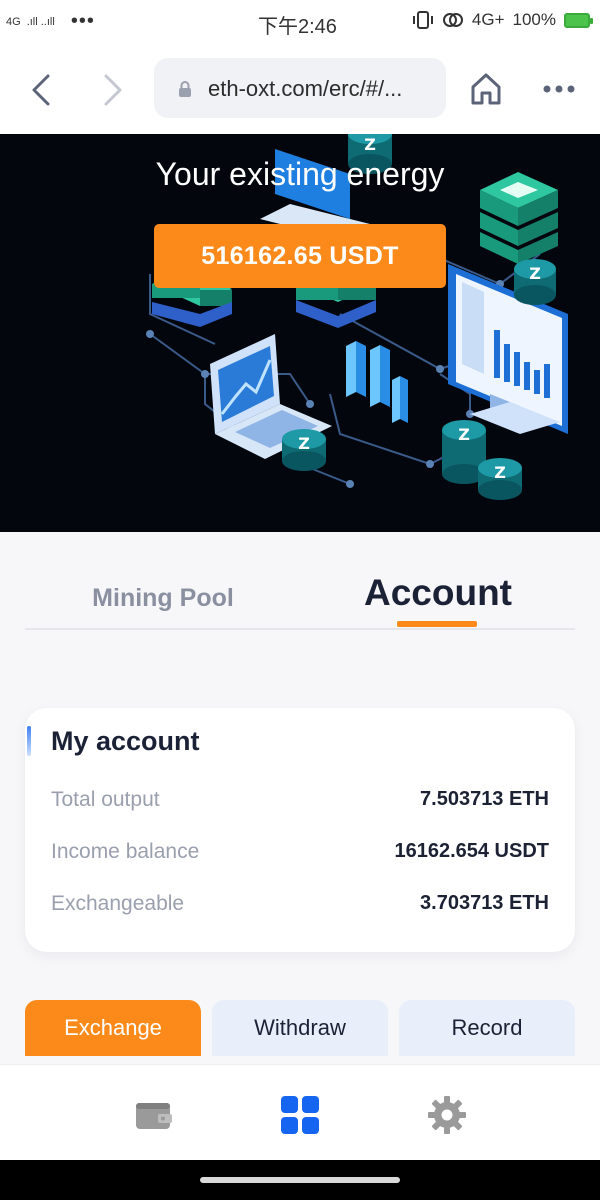 The height and width of the screenshot is (1200, 600). What do you see at coordinates (154, 1115) in the screenshot?
I see `wallet-icon` at bounding box center [154, 1115].